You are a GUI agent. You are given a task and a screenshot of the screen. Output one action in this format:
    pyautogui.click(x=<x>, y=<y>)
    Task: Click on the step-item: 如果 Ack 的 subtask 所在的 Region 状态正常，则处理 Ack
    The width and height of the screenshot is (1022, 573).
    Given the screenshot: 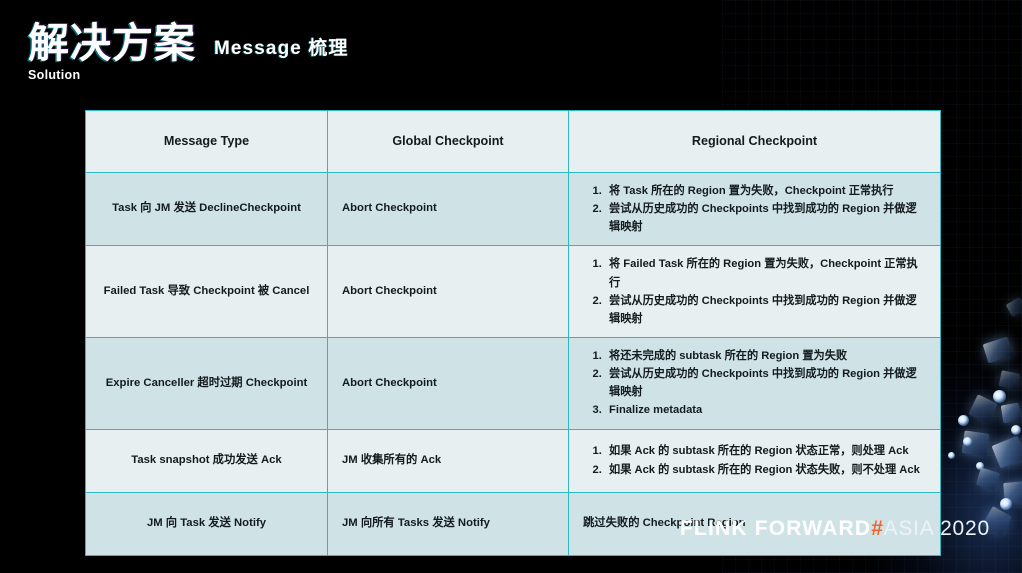 What is the action you would take?
    pyautogui.click(x=765, y=451)
    